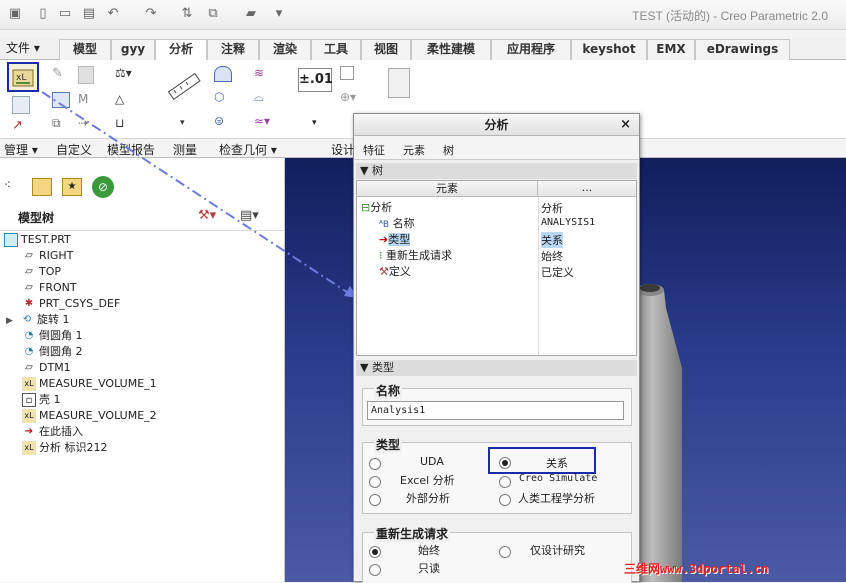  I want to click on tab-tools: 工具, so click(336, 49).